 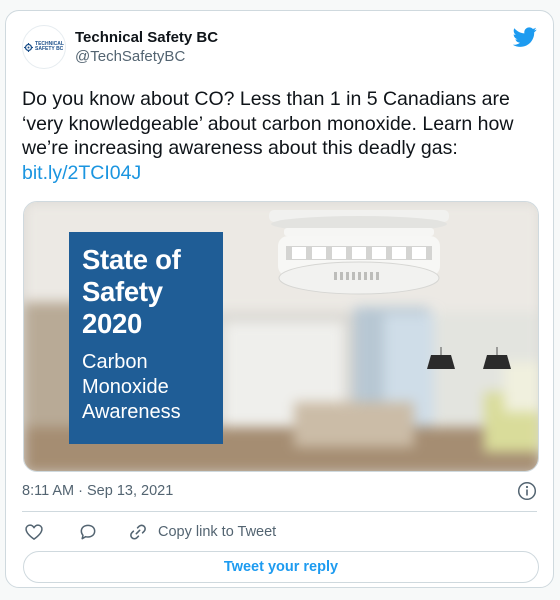 I want to click on tweet-link: bit.ly/2TCI04J, so click(x=282, y=173).